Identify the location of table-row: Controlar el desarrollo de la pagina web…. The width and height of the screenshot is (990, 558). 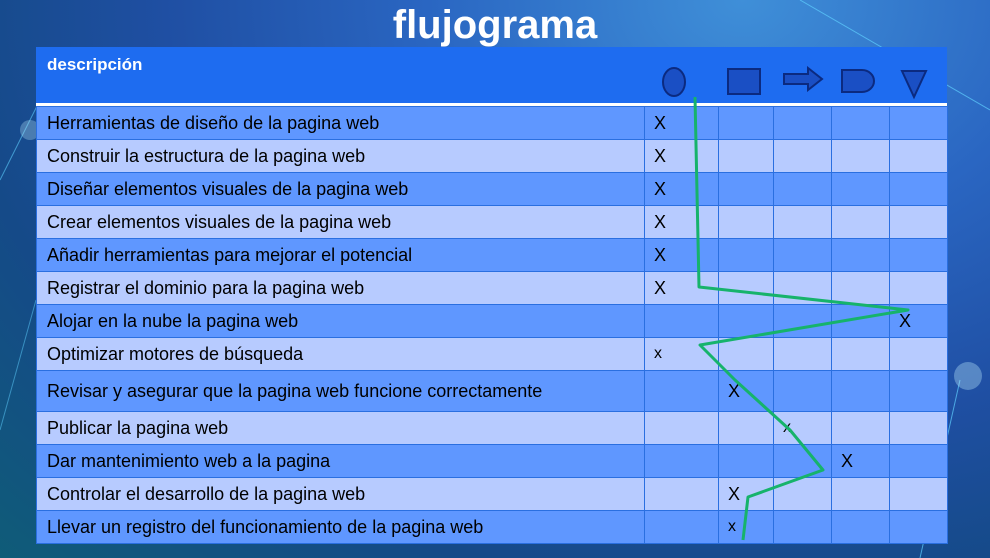
(492, 494).